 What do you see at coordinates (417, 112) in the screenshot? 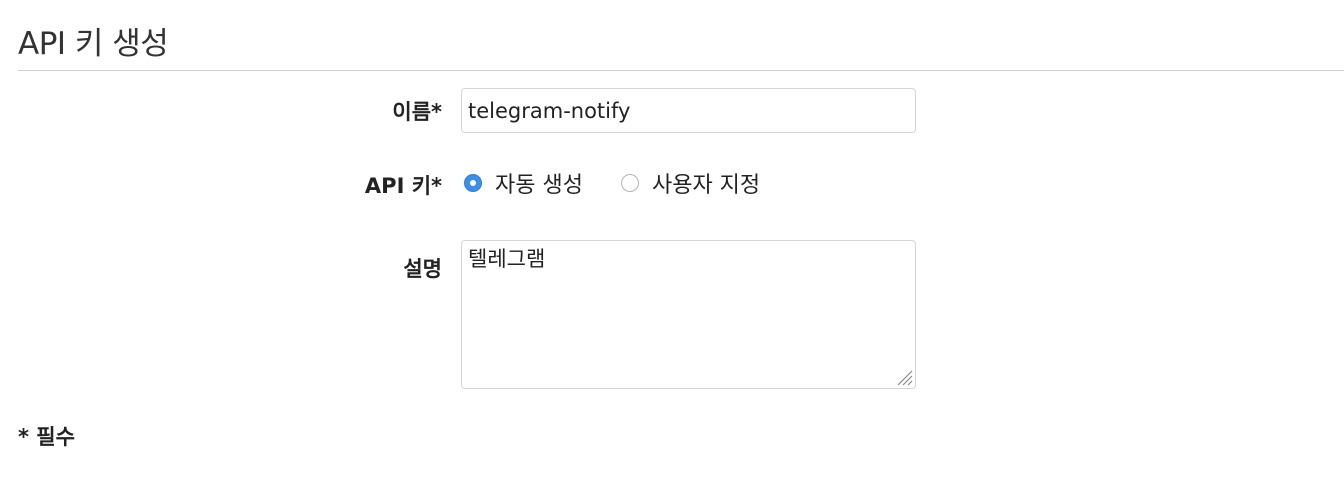
I see `name-label: 이름*` at bounding box center [417, 112].